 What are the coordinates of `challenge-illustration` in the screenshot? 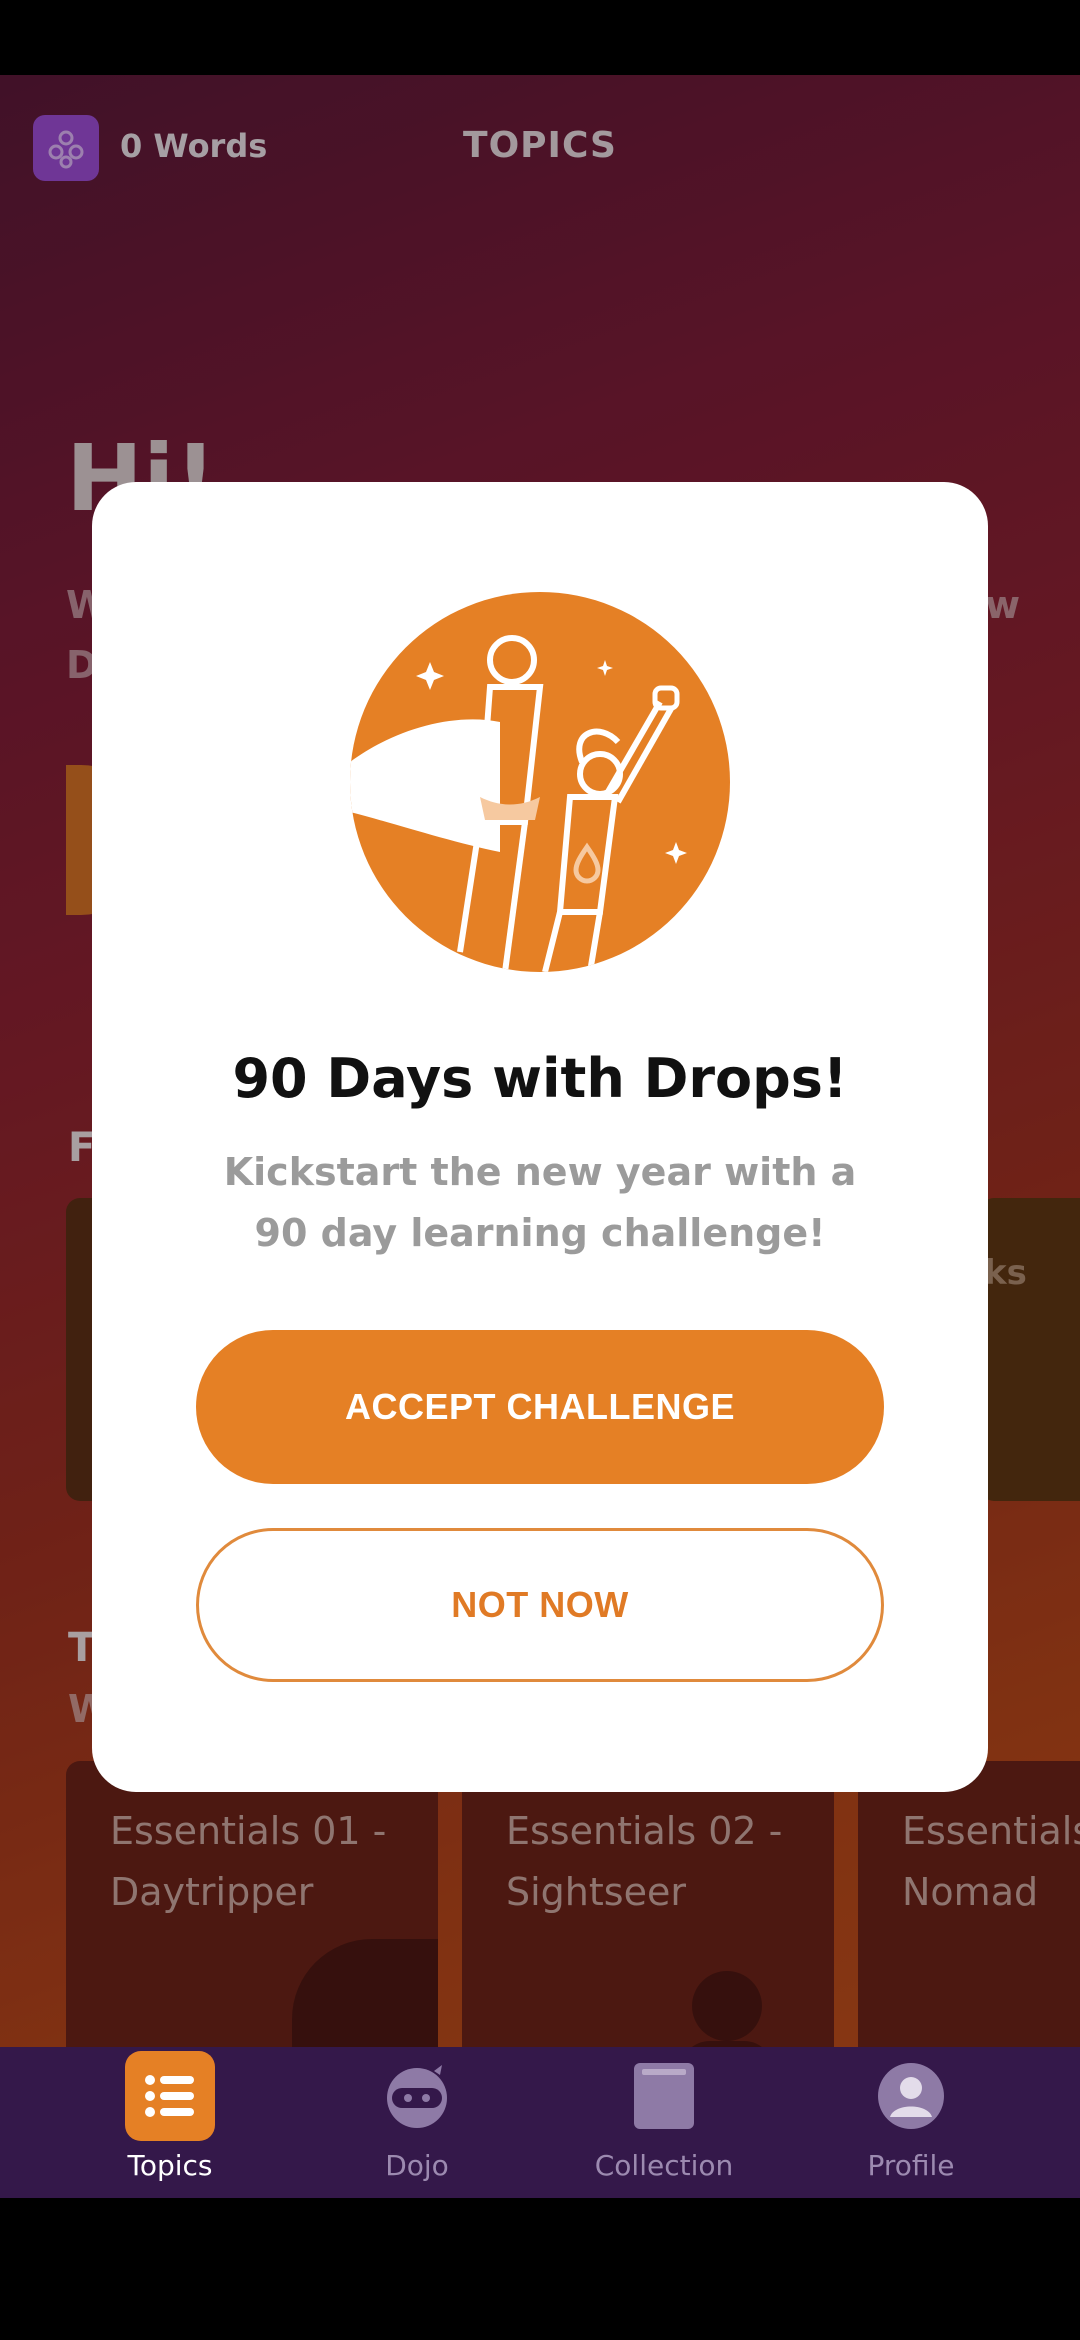 It's located at (540, 782).